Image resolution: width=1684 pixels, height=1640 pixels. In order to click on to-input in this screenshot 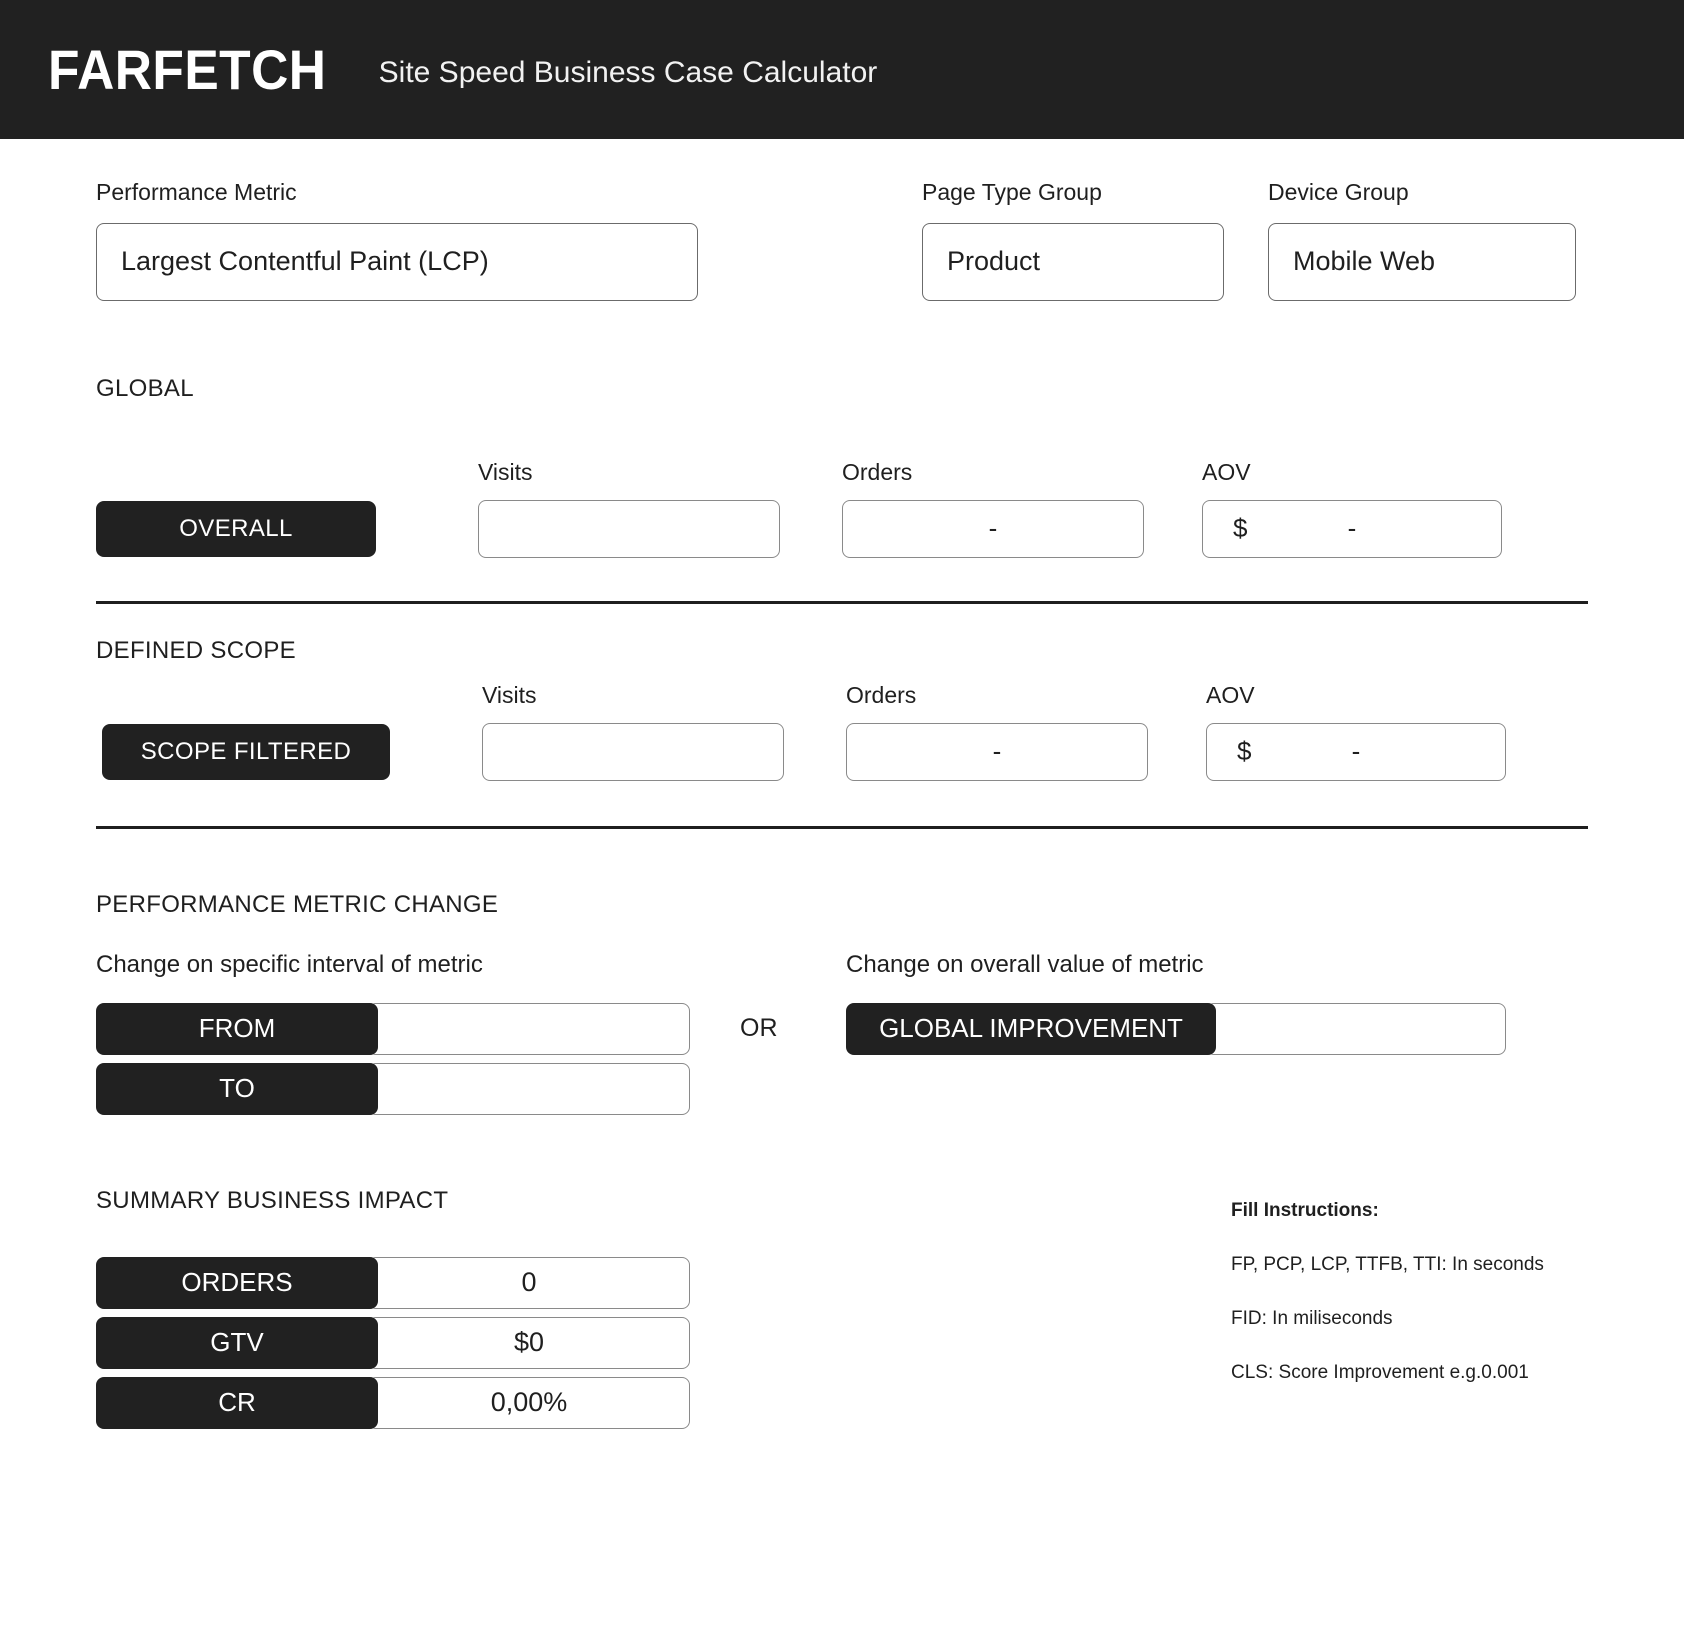, I will do `click(529, 1088)`.